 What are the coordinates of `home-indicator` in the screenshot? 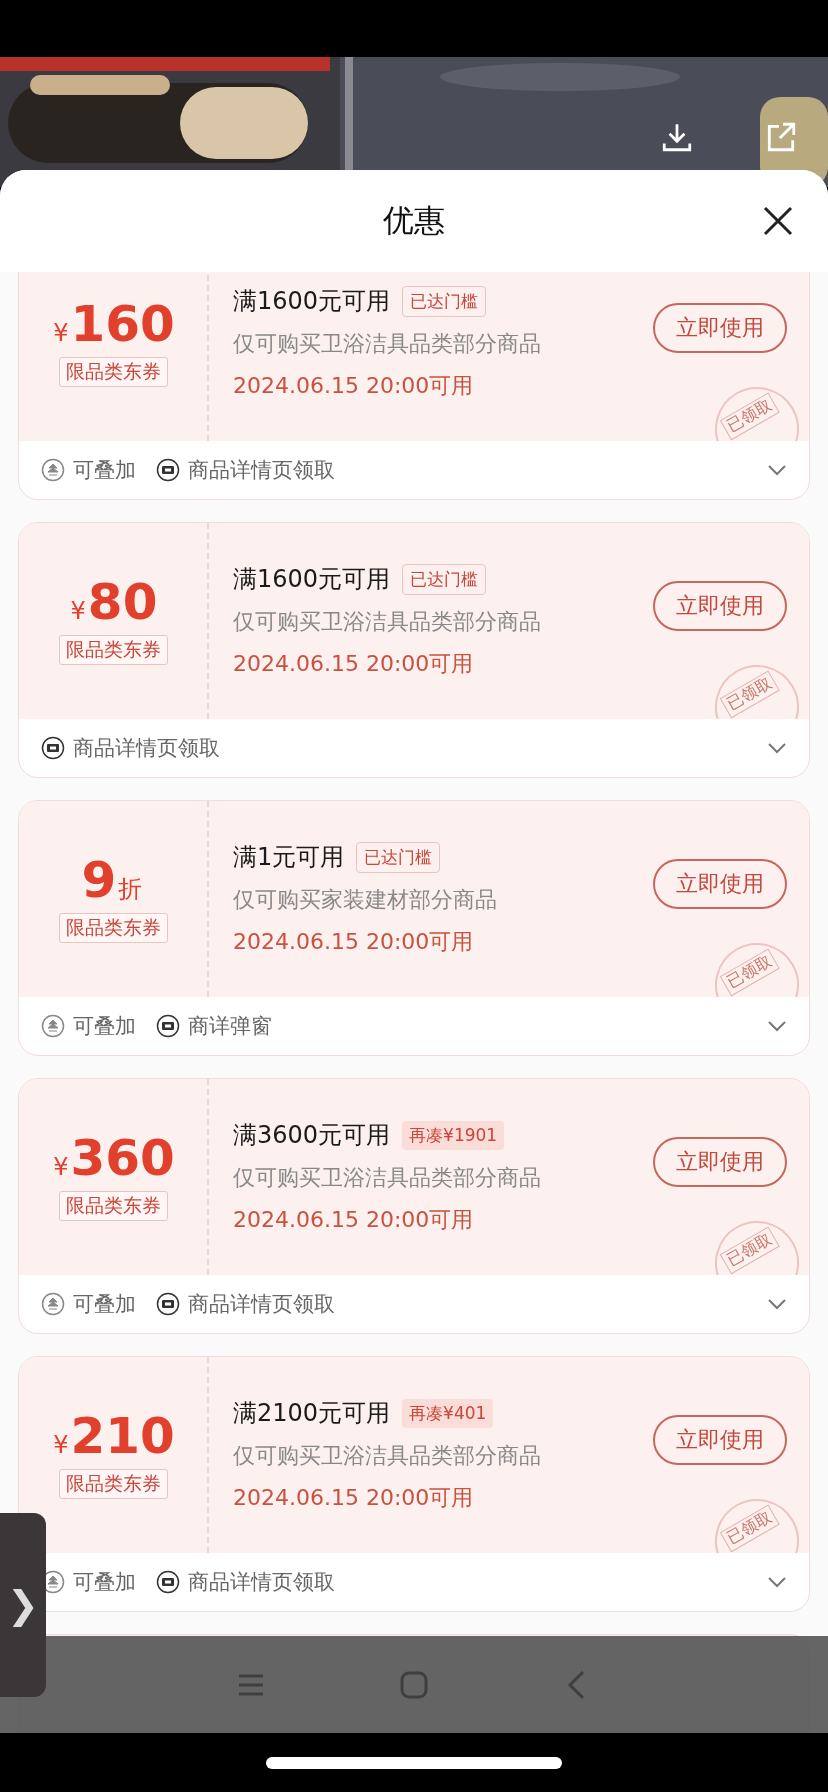 It's located at (414, 1762).